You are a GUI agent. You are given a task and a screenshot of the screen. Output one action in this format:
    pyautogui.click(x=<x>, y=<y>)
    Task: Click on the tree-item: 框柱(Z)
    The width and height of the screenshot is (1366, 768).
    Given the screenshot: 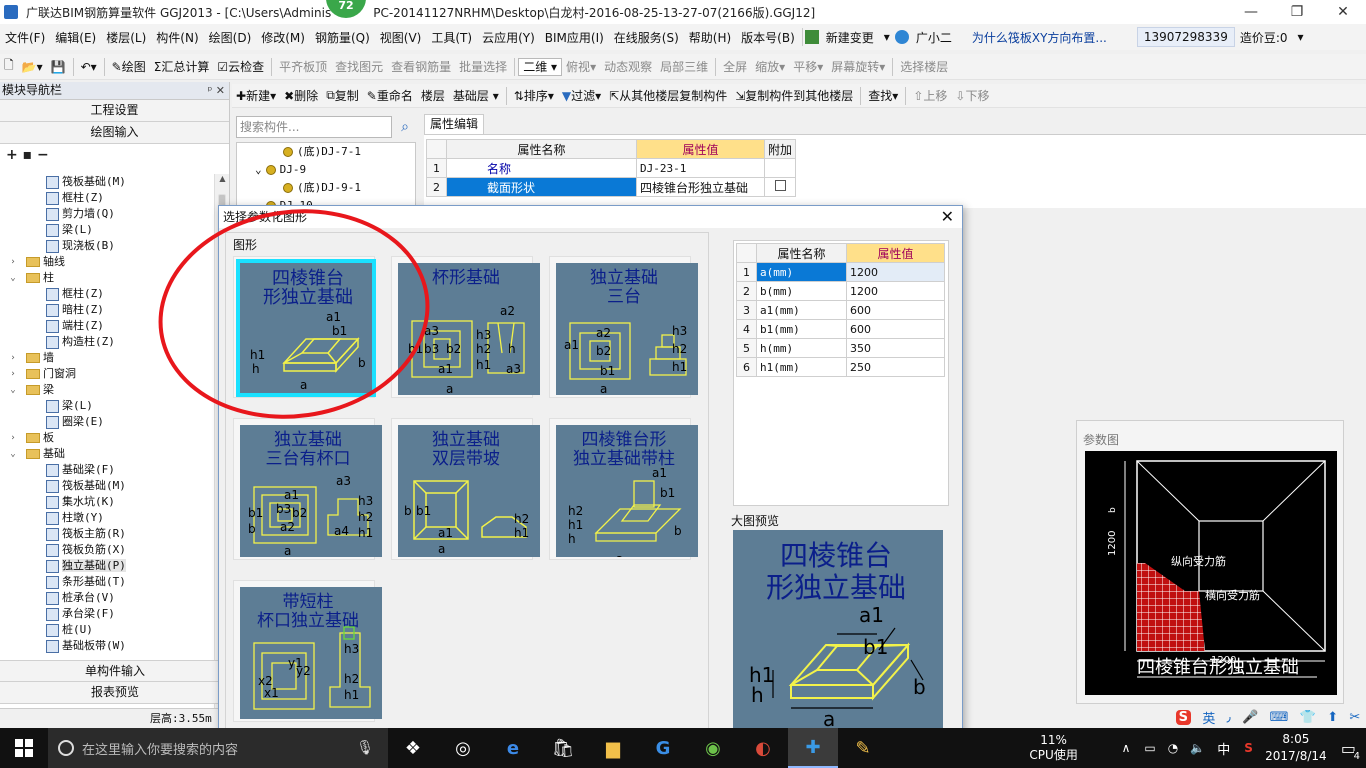 What is the action you would take?
    pyautogui.click(x=107, y=198)
    